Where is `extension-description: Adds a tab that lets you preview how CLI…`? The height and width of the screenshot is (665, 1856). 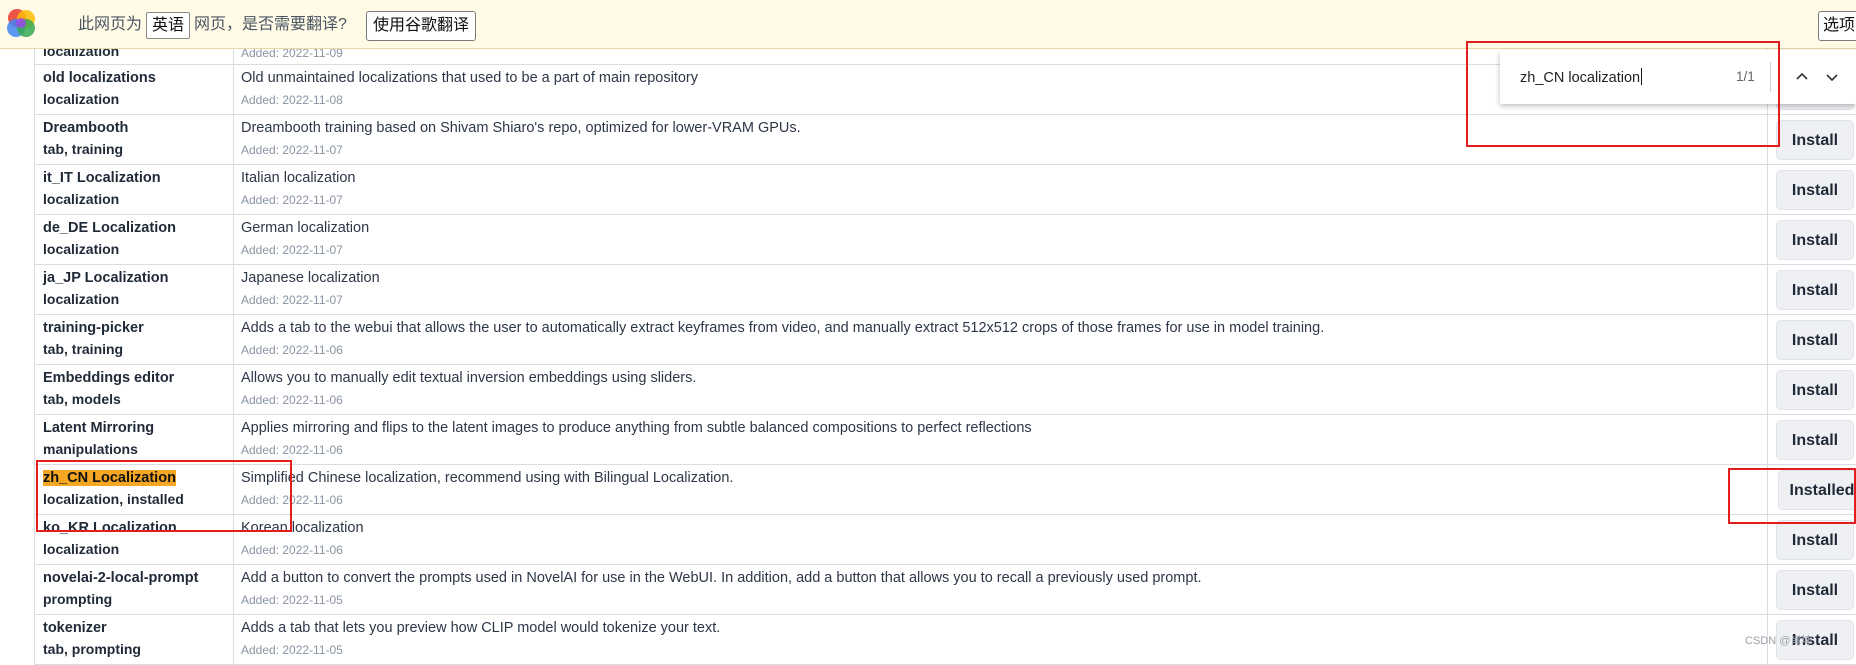
extension-description: Adds a tab that lets you preview how CLI… is located at coordinates (481, 628).